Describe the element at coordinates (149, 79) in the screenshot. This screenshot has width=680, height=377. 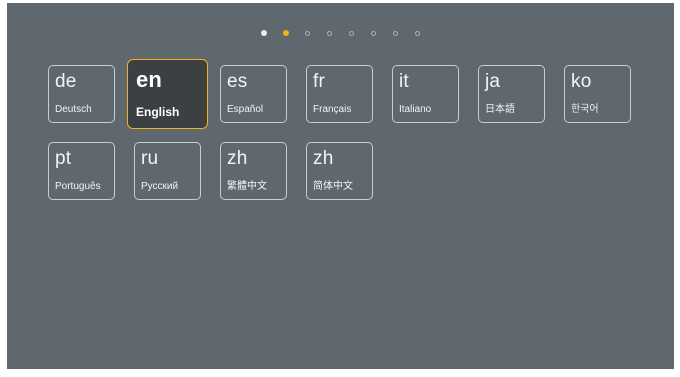
I see `language-code: en` at that location.